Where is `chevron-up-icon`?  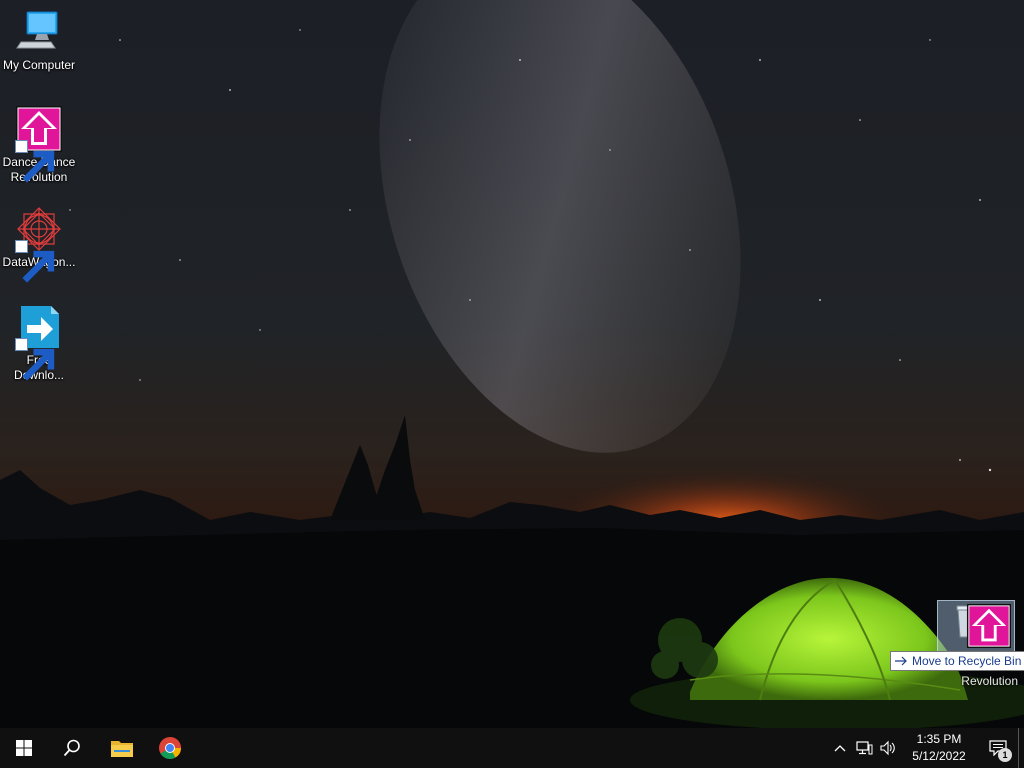
chevron-up-icon is located at coordinates (840, 748).